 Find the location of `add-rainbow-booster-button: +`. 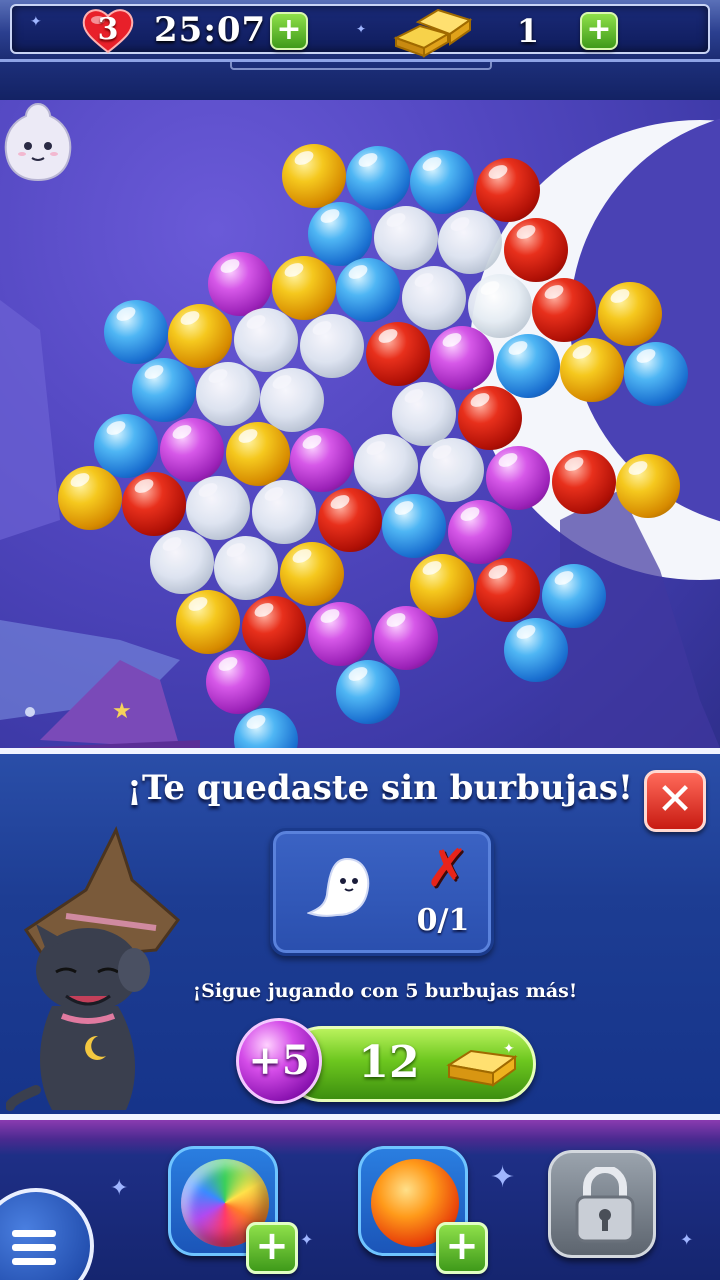

add-rainbow-booster-button: + is located at coordinates (272, 1248).